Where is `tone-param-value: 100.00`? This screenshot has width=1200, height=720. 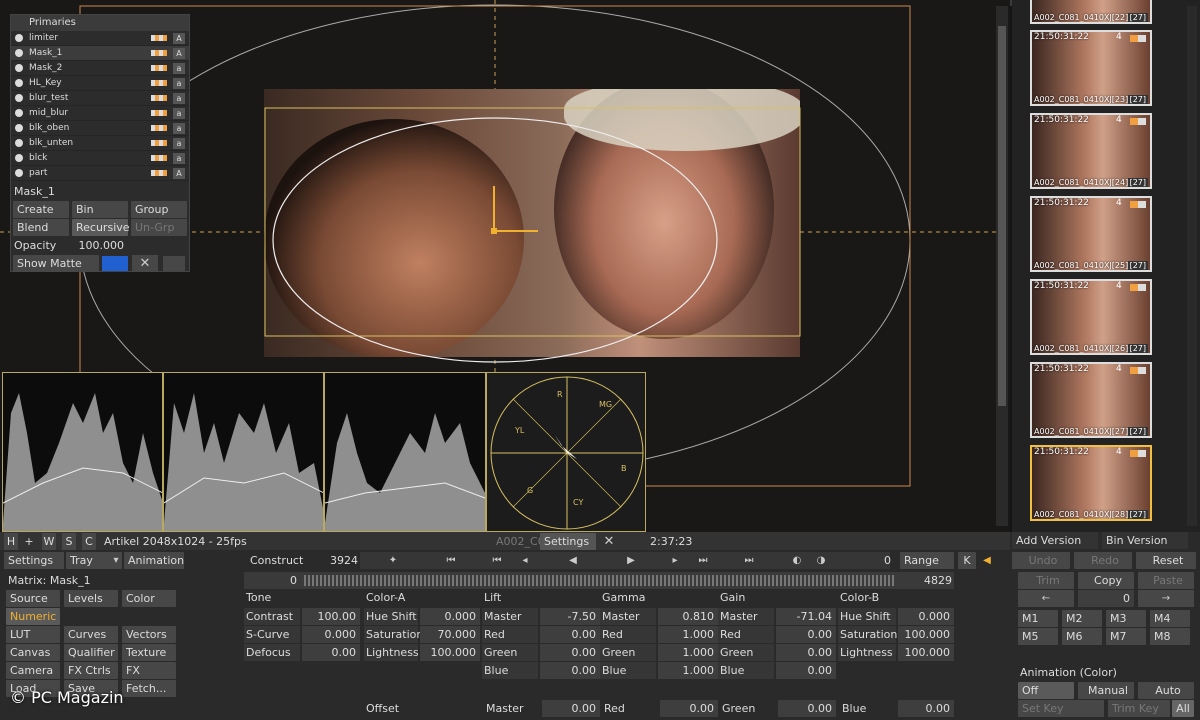 tone-param-value: 100.00 is located at coordinates (331, 616).